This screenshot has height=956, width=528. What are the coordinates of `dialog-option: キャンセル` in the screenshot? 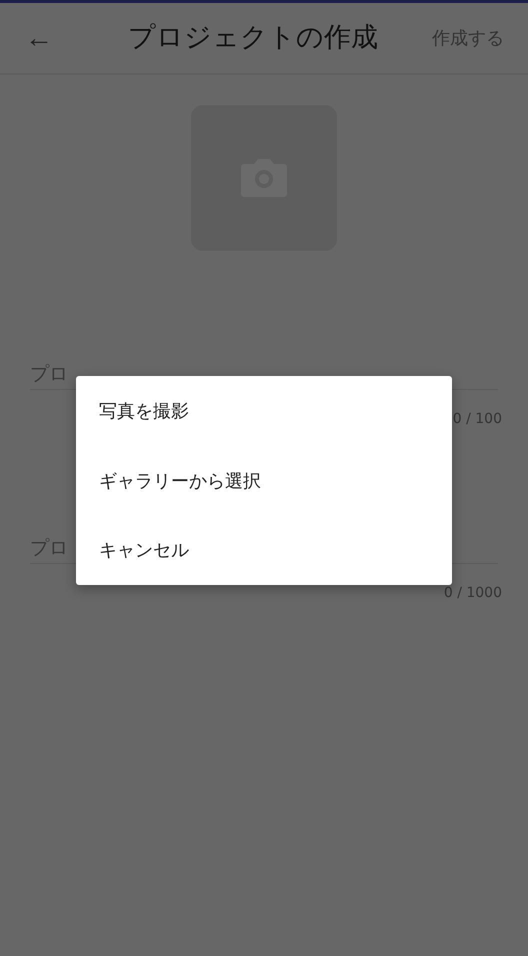 It's located at (264, 550).